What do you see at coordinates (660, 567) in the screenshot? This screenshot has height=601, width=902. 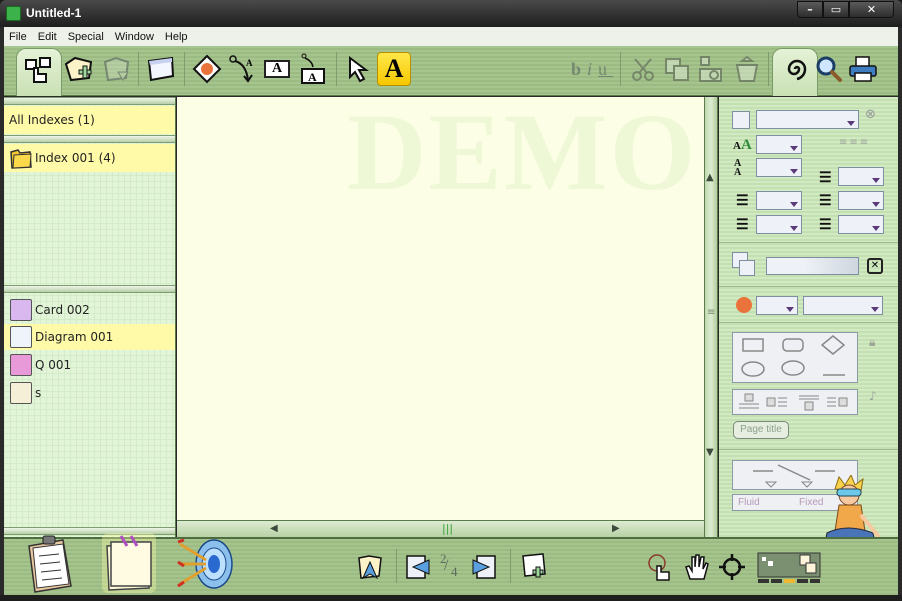 I see `zoom-pointer-button` at bounding box center [660, 567].